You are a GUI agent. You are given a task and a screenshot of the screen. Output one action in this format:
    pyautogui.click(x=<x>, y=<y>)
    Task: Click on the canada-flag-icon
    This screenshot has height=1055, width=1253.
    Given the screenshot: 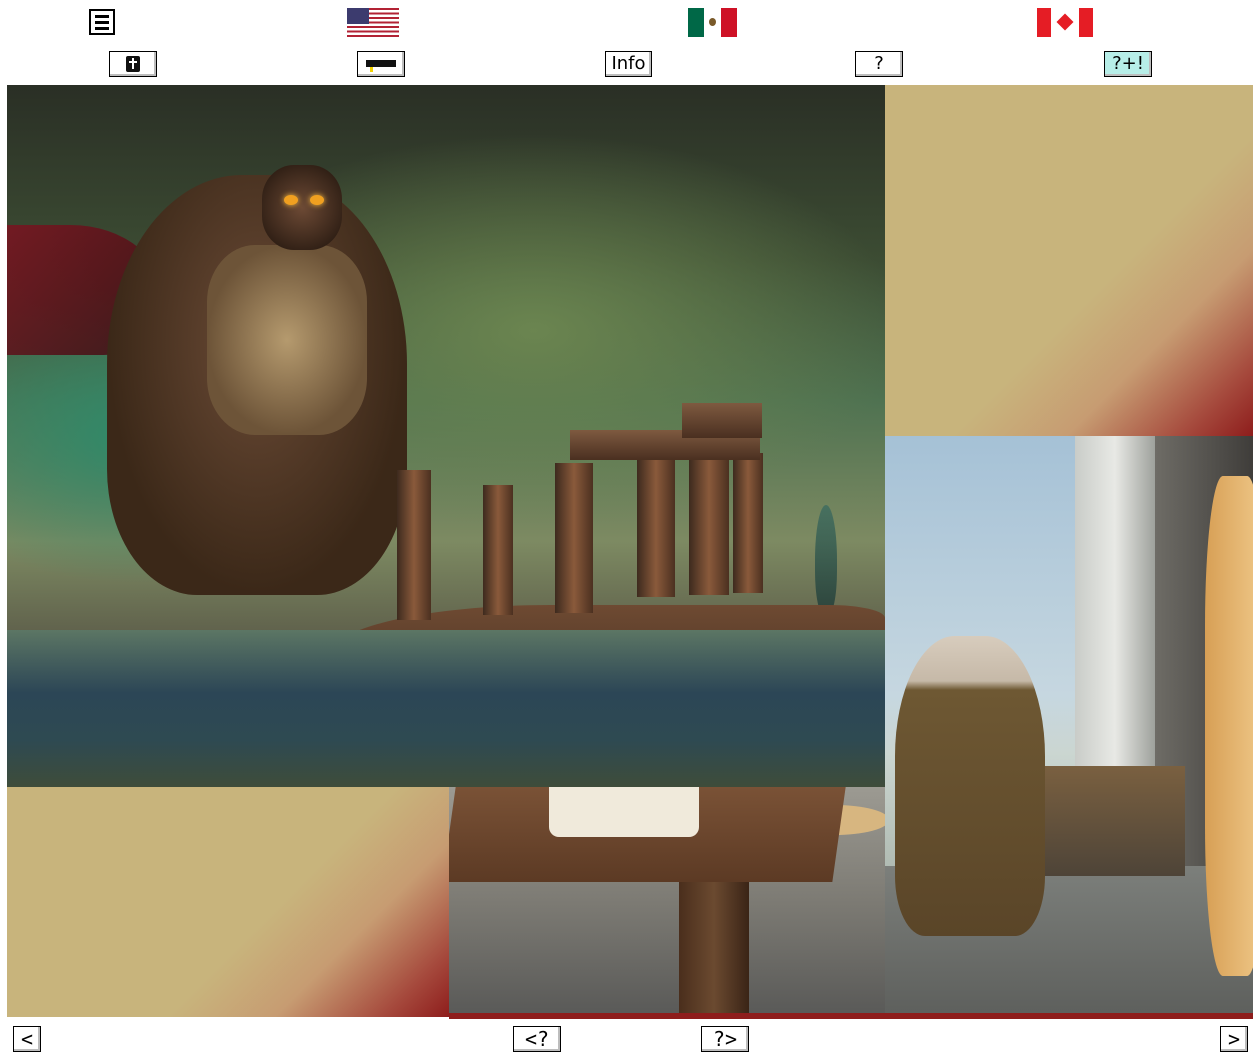 What is the action you would take?
    pyautogui.click(x=1065, y=22)
    